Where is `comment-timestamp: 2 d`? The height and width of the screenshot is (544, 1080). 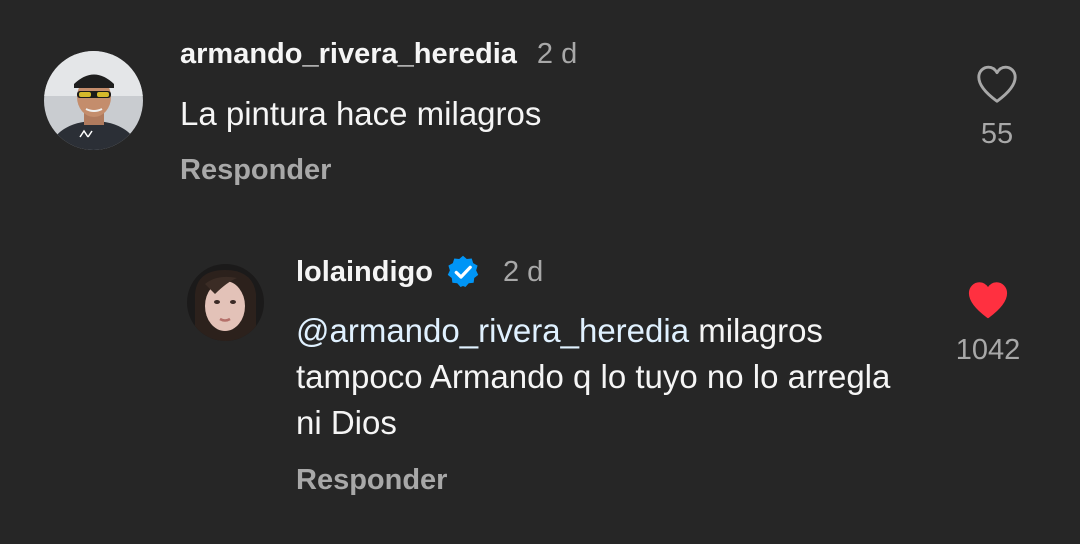
comment-timestamp: 2 d is located at coordinates (557, 53).